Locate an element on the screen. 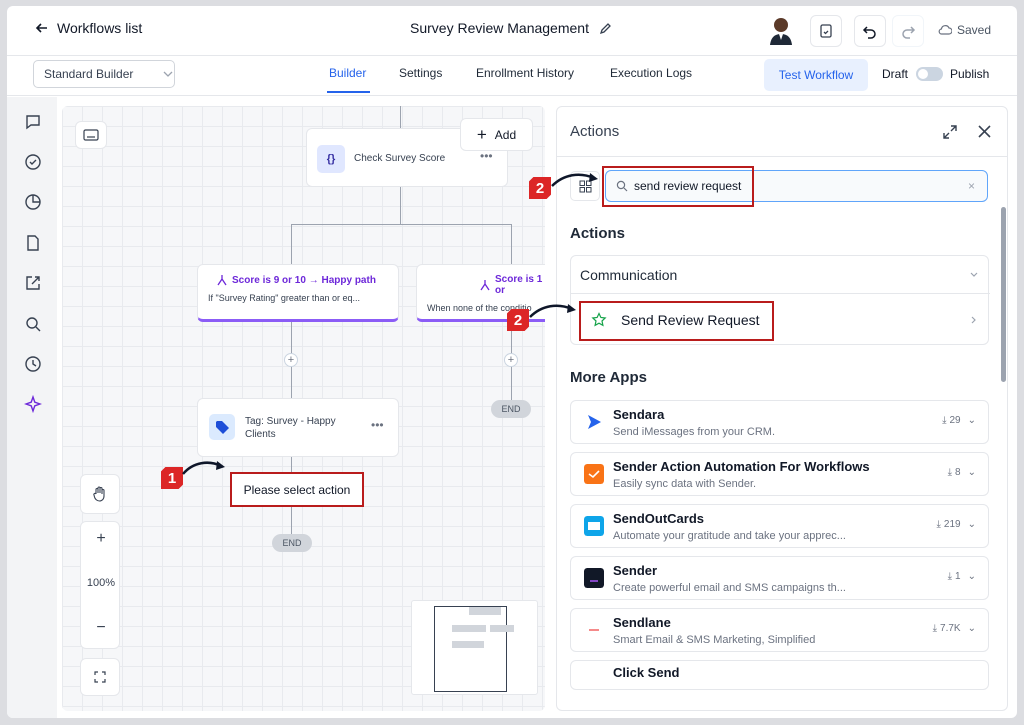  tab-execution-logs: Execution Logs is located at coordinates (651, 73).